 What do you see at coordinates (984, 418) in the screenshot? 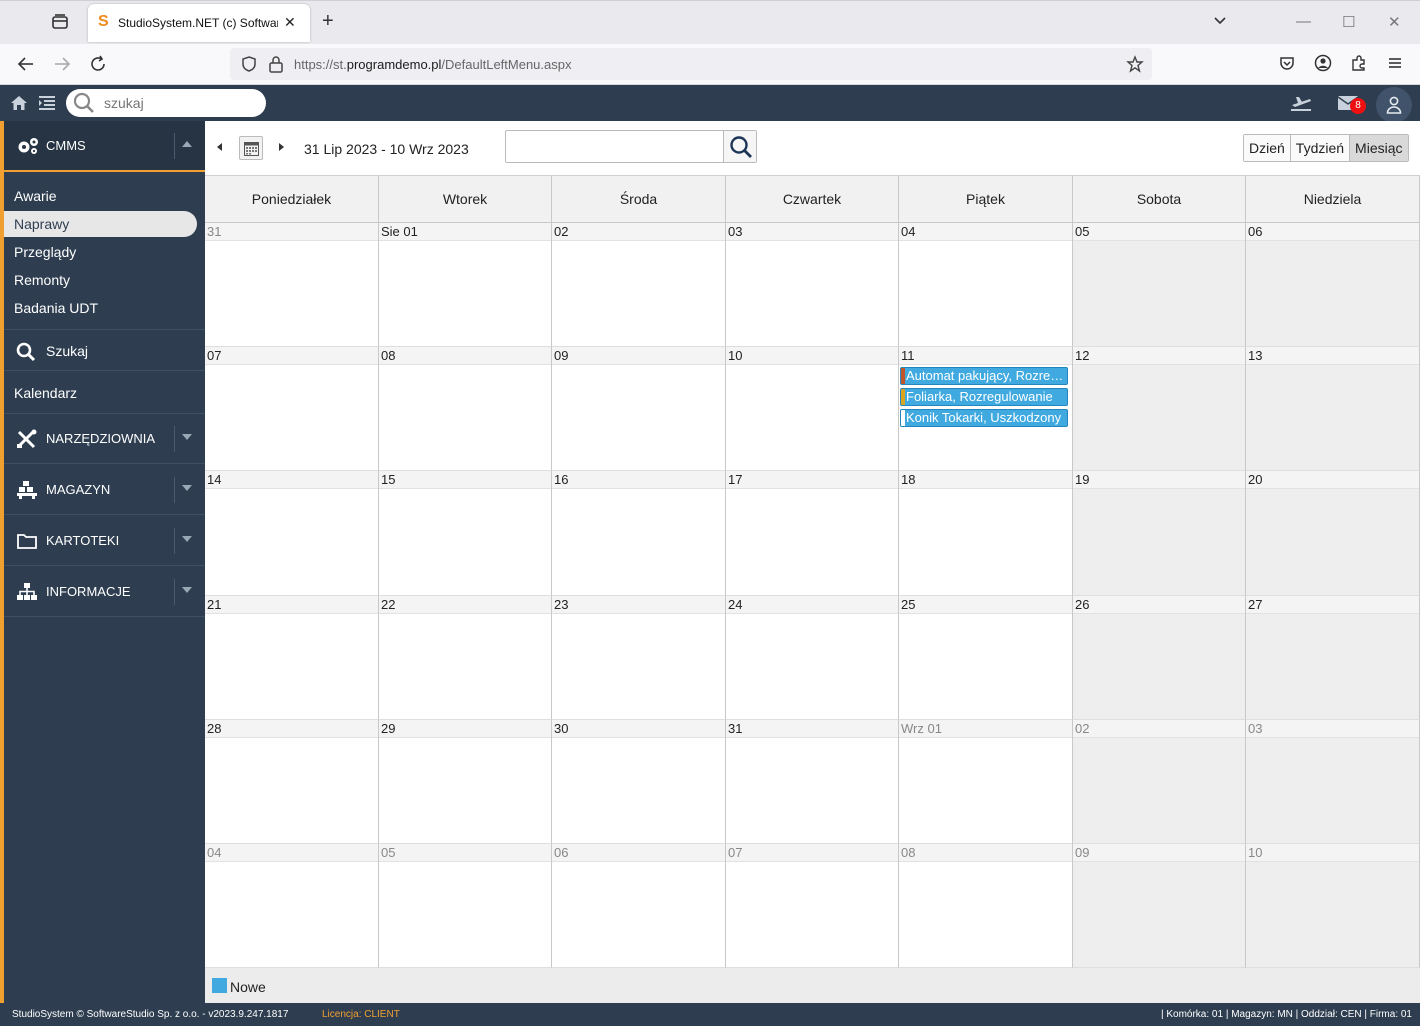
I see `calendar-event: Konik Tokarki, Uszkodzony` at bounding box center [984, 418].